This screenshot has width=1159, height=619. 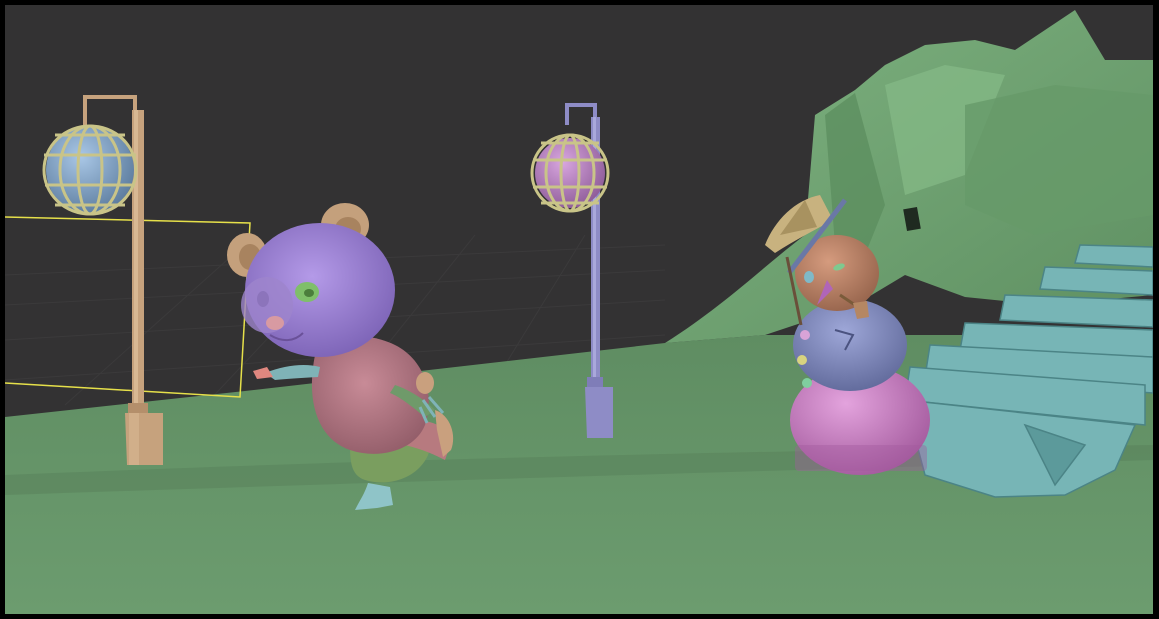 I want to click on snowman-middle, so click(x=850, y=345).